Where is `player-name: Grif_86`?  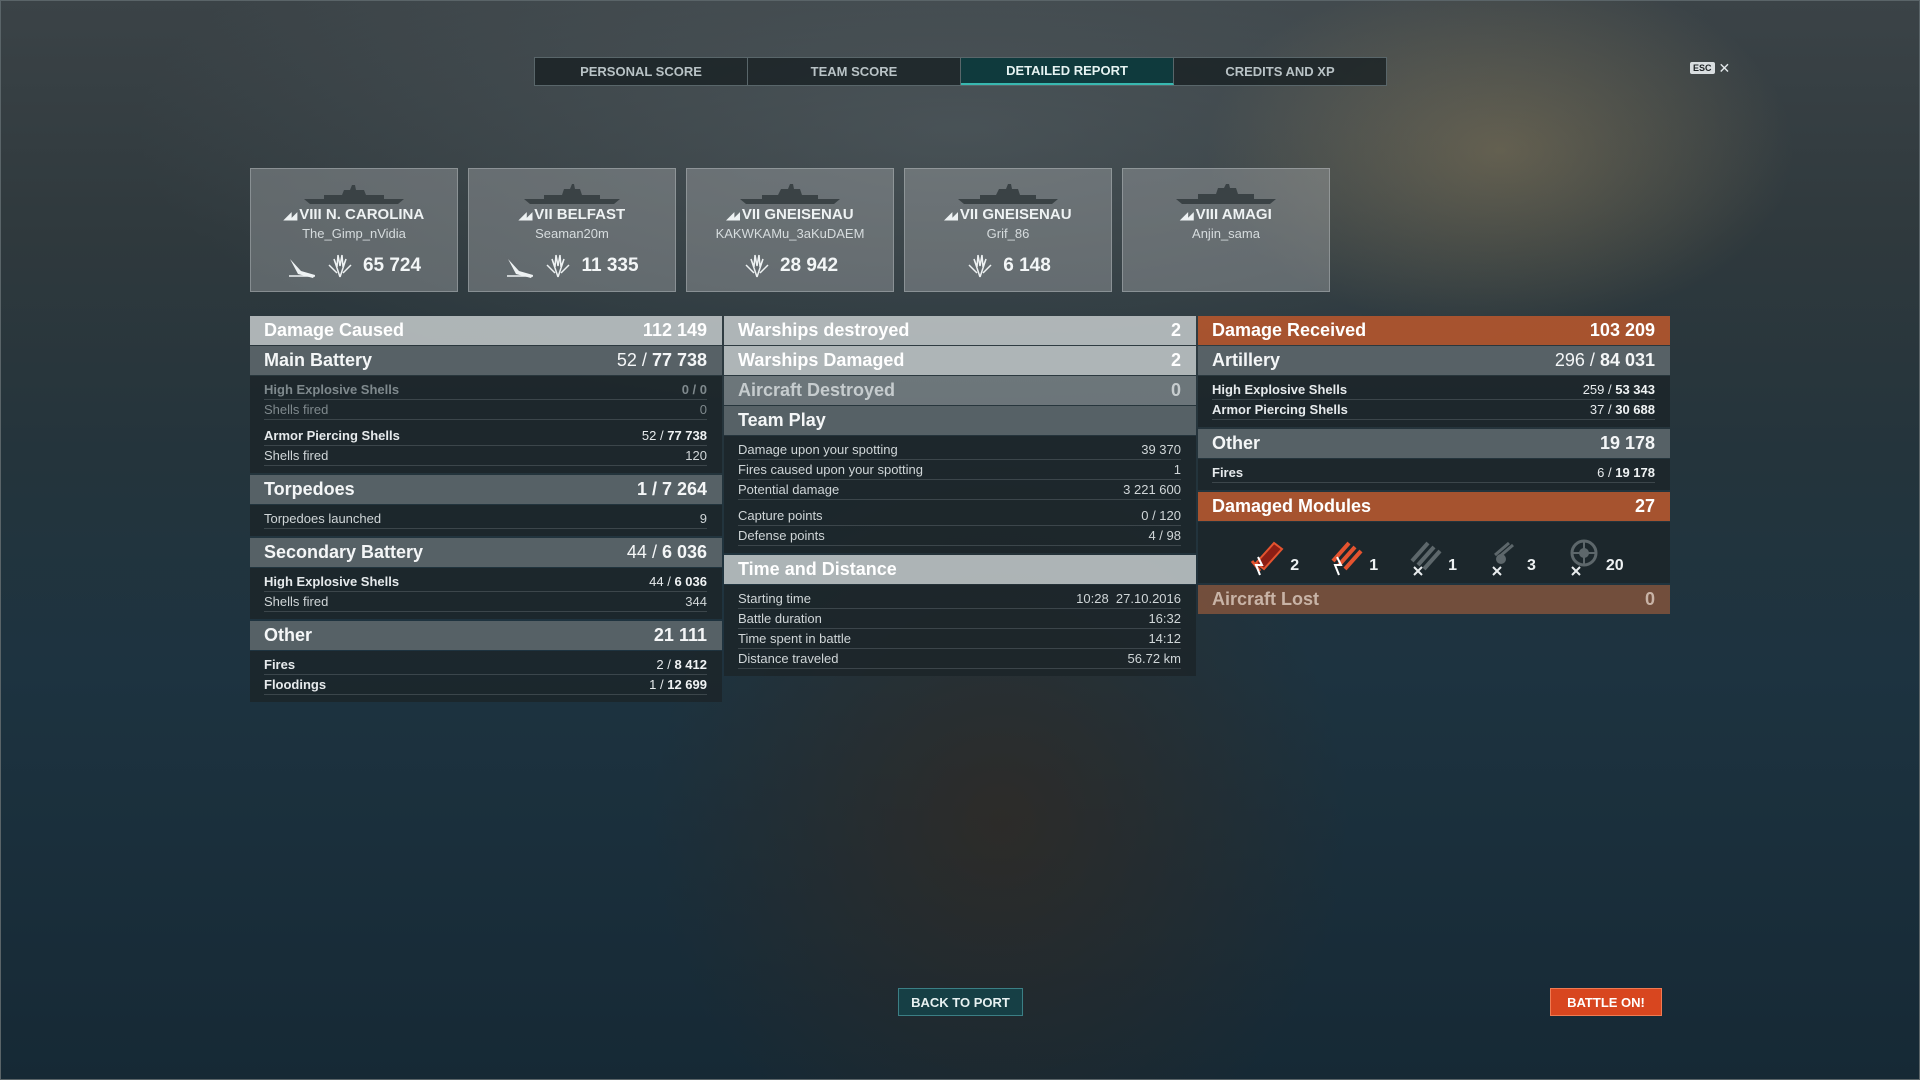
player-name: Grif_86 is located at coordinates (1008, 233).